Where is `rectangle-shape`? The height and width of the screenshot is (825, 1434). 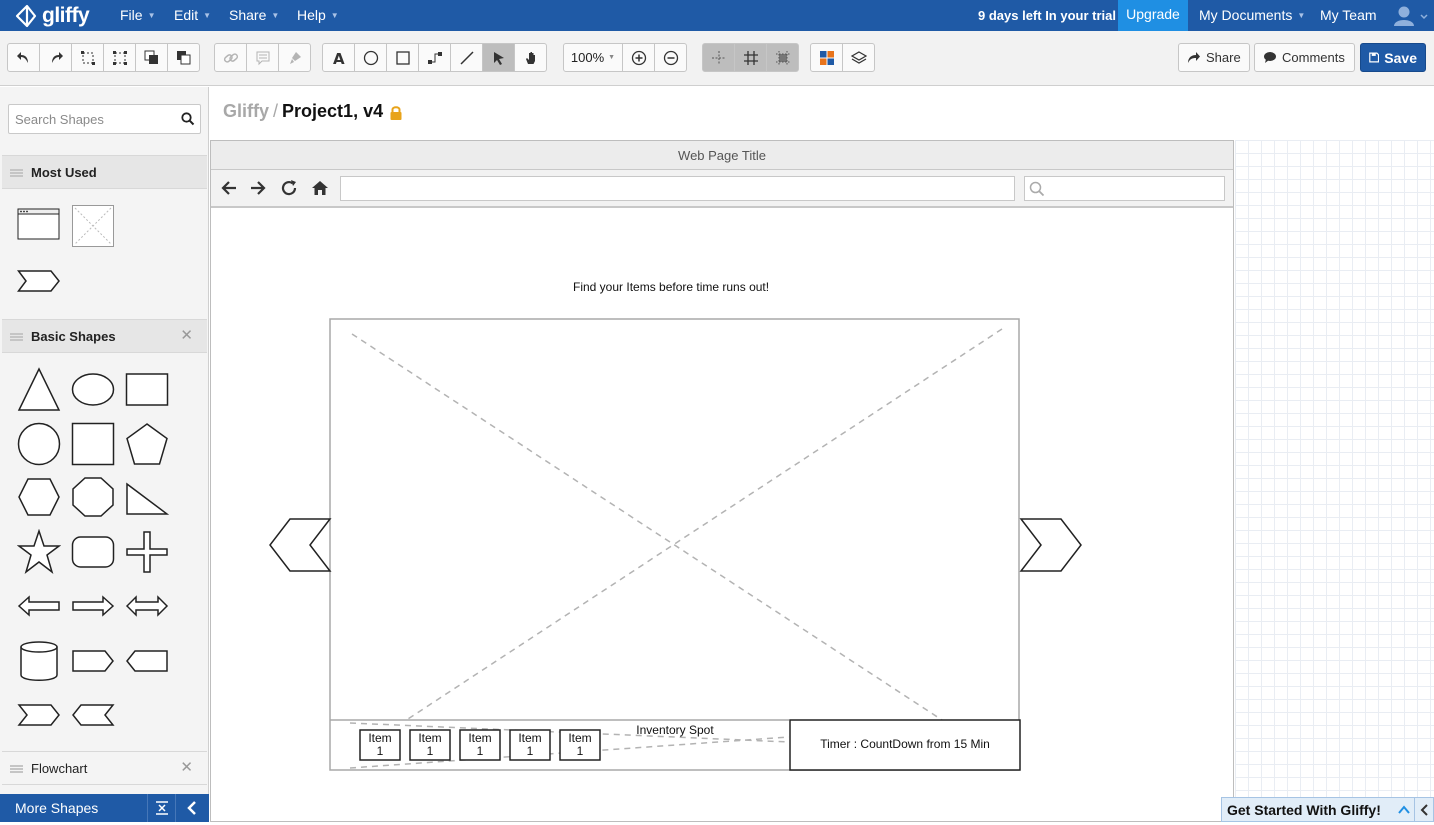 rectangle-shape is located at coordinates (147, 389).